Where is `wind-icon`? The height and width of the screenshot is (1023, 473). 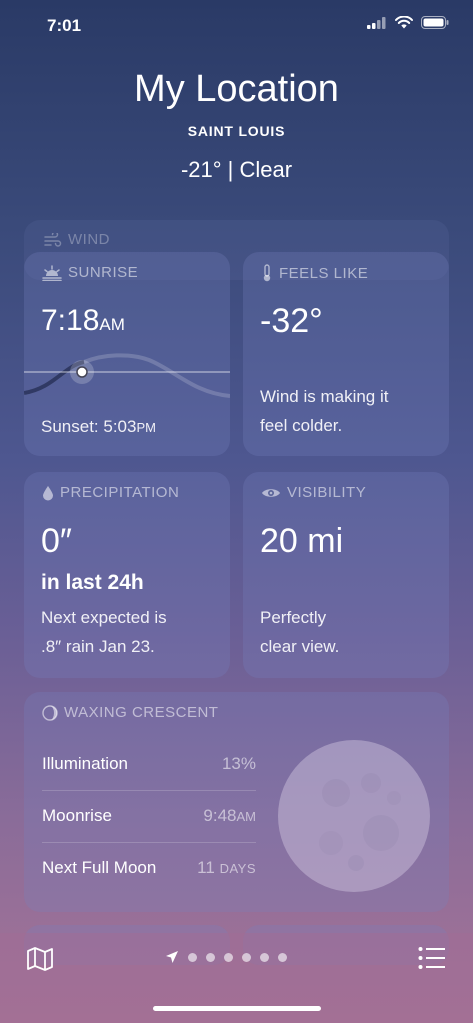
wind-icon is located at coordinates (53, 239).